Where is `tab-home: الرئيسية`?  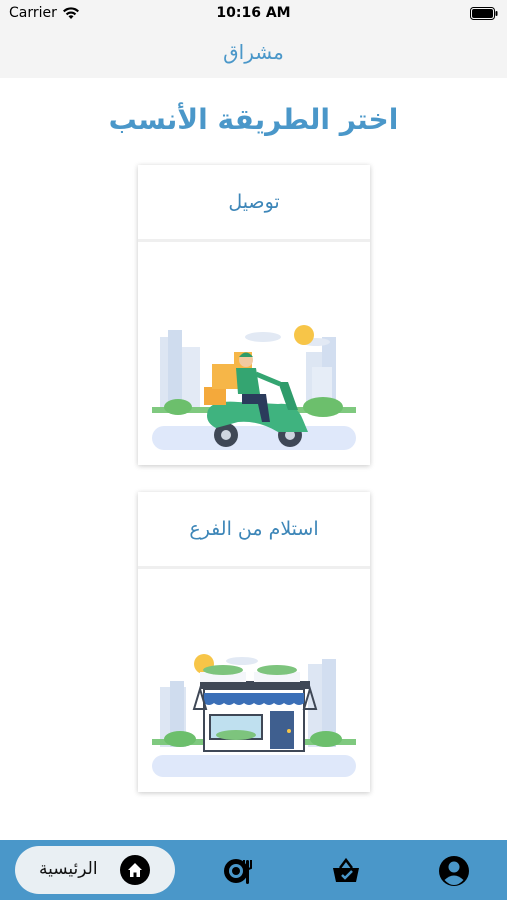
tab-home: الرئيسية is located at coordinates (95, 870).